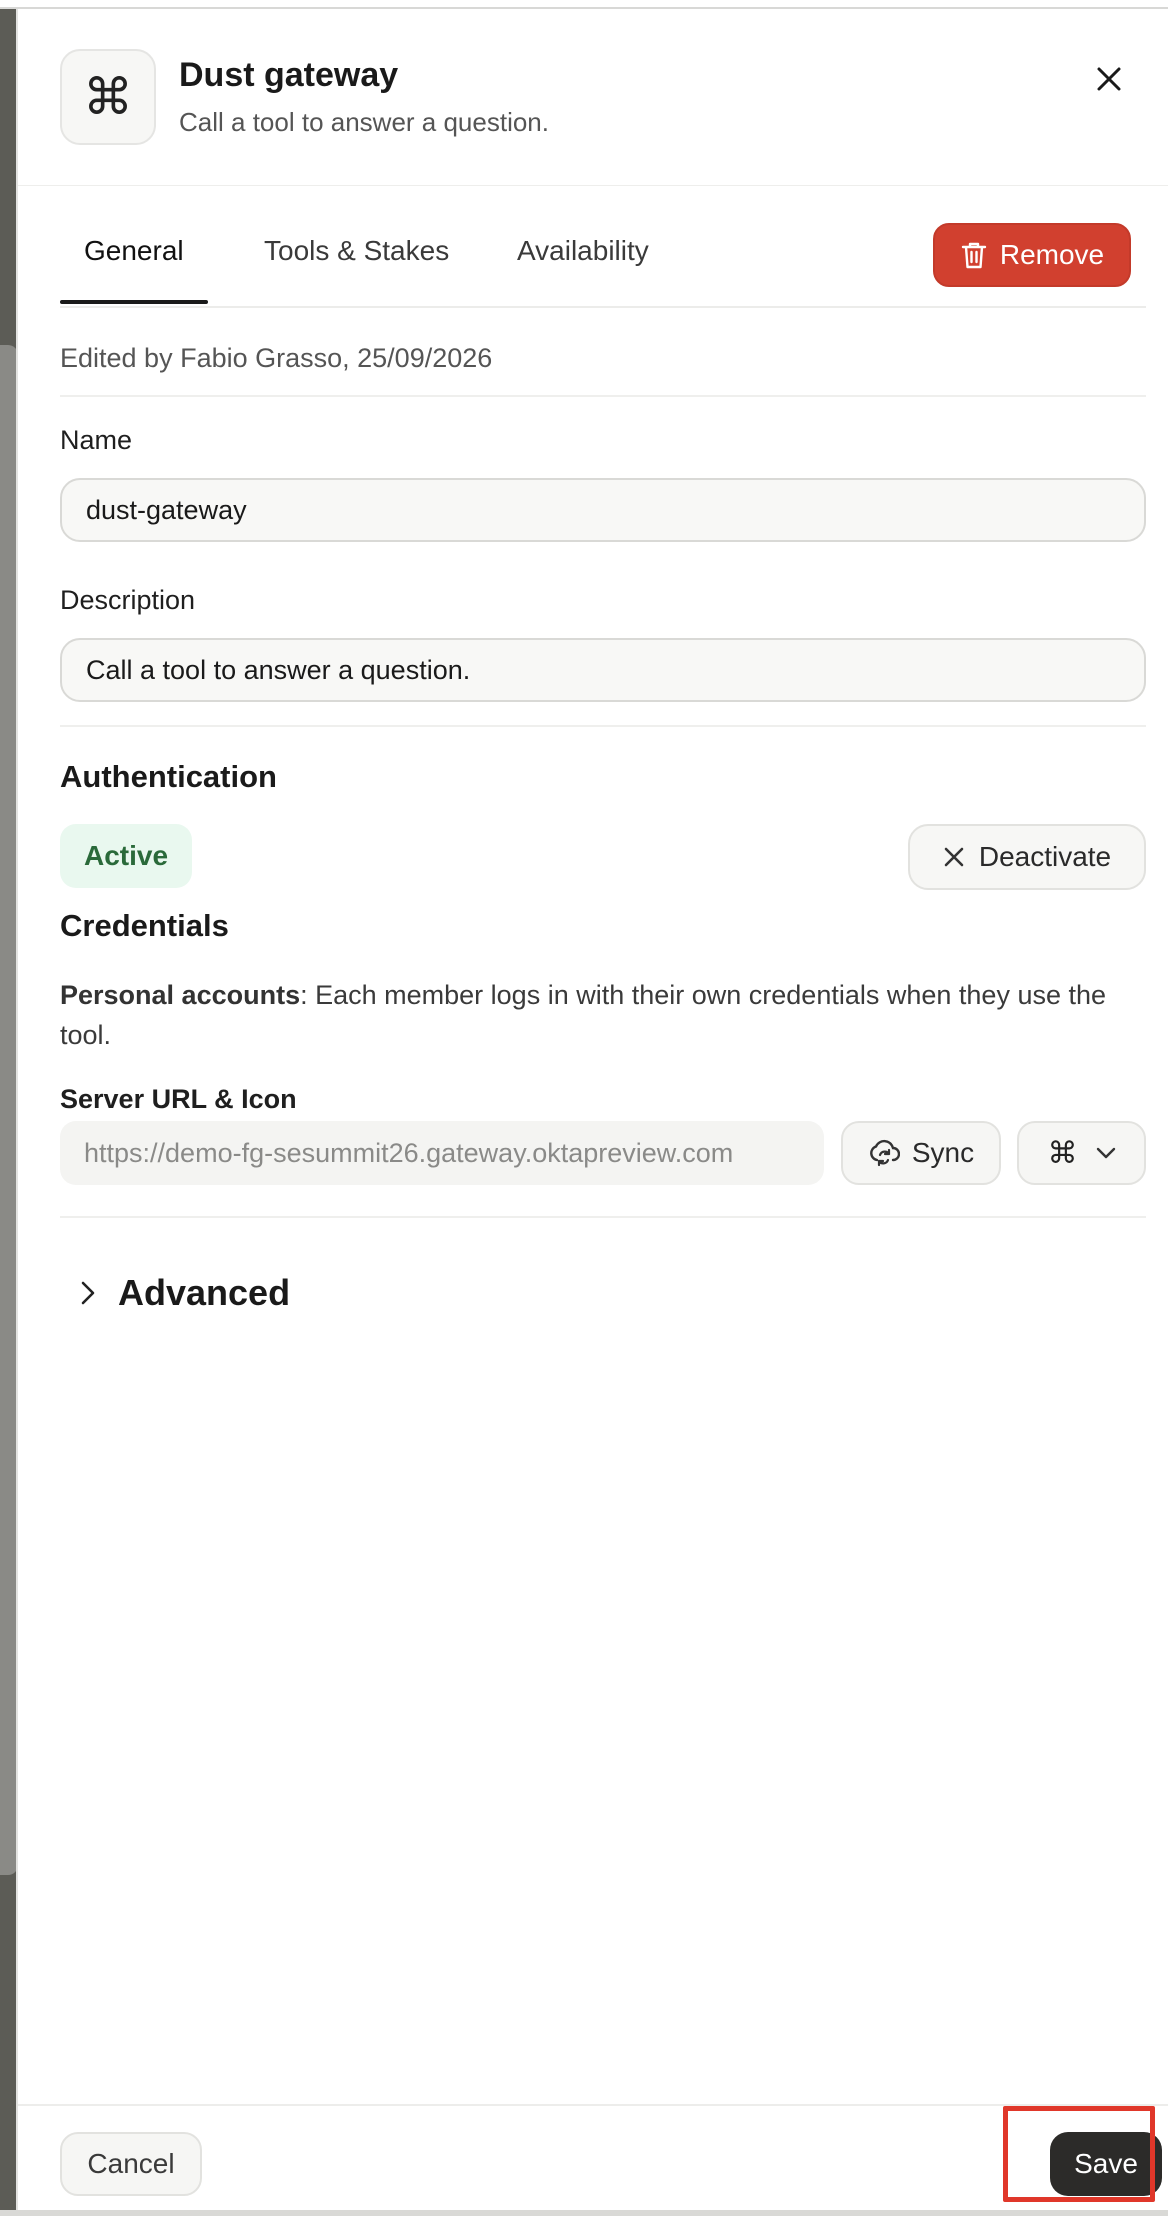  I want to click on x-icon, so click(954, 857).